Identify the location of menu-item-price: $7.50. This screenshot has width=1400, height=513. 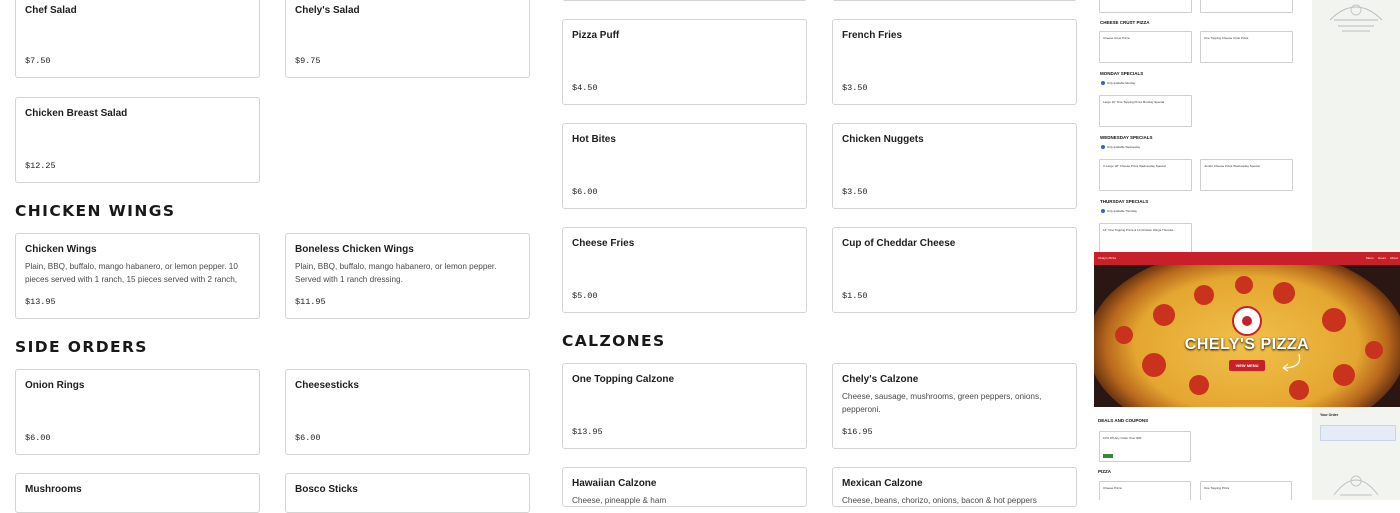
(38, 61).